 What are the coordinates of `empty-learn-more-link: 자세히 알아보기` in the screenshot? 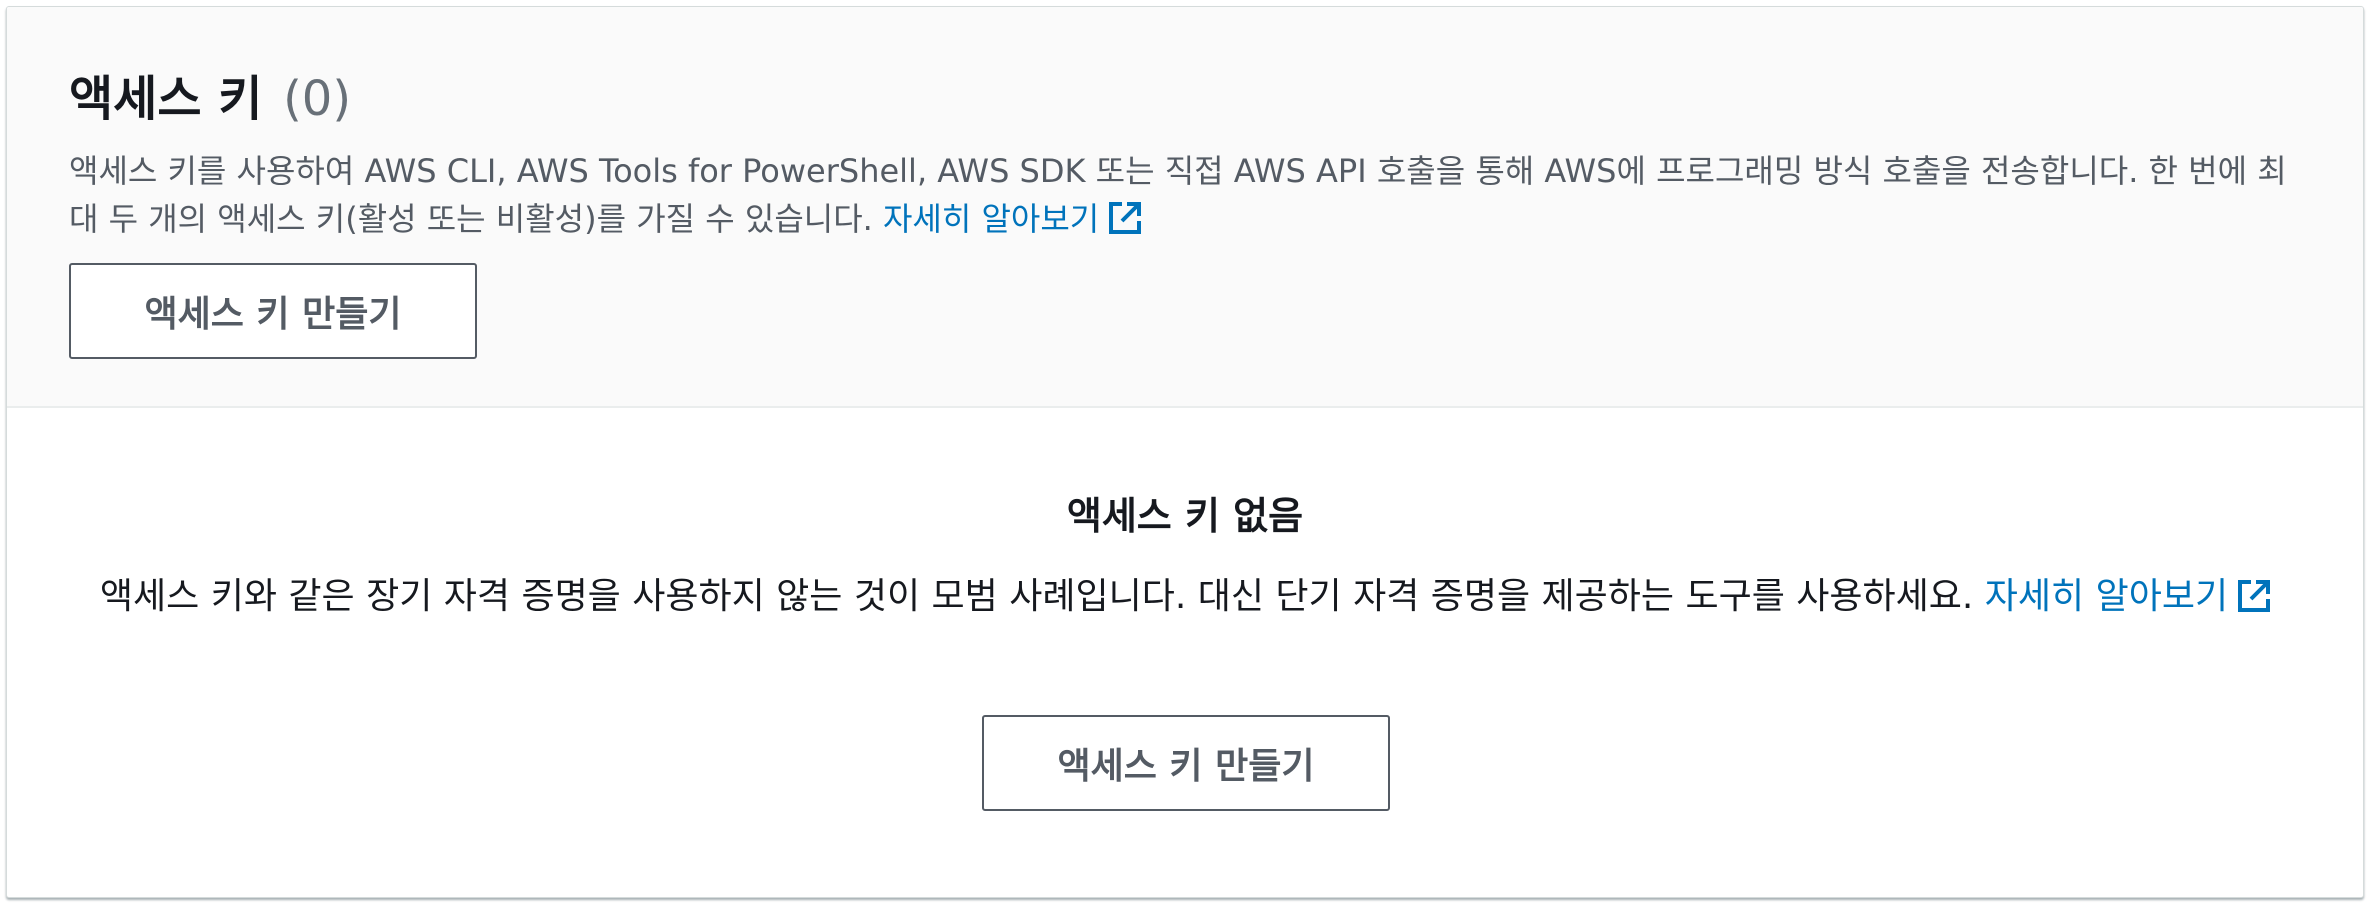 It's located at (2129, 596).